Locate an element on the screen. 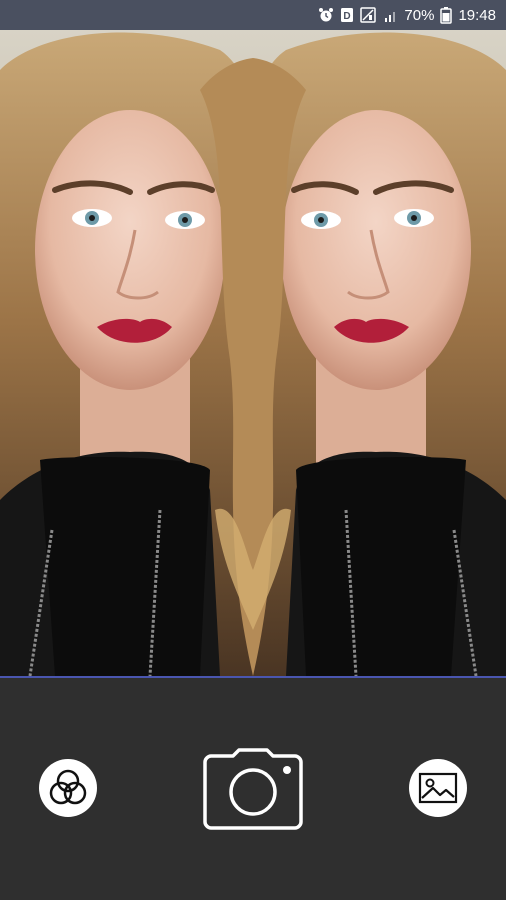 Image resolution: width=506 pixels, height=900 pixels. battery-percent: 70% is located at coordinates (419, 15).